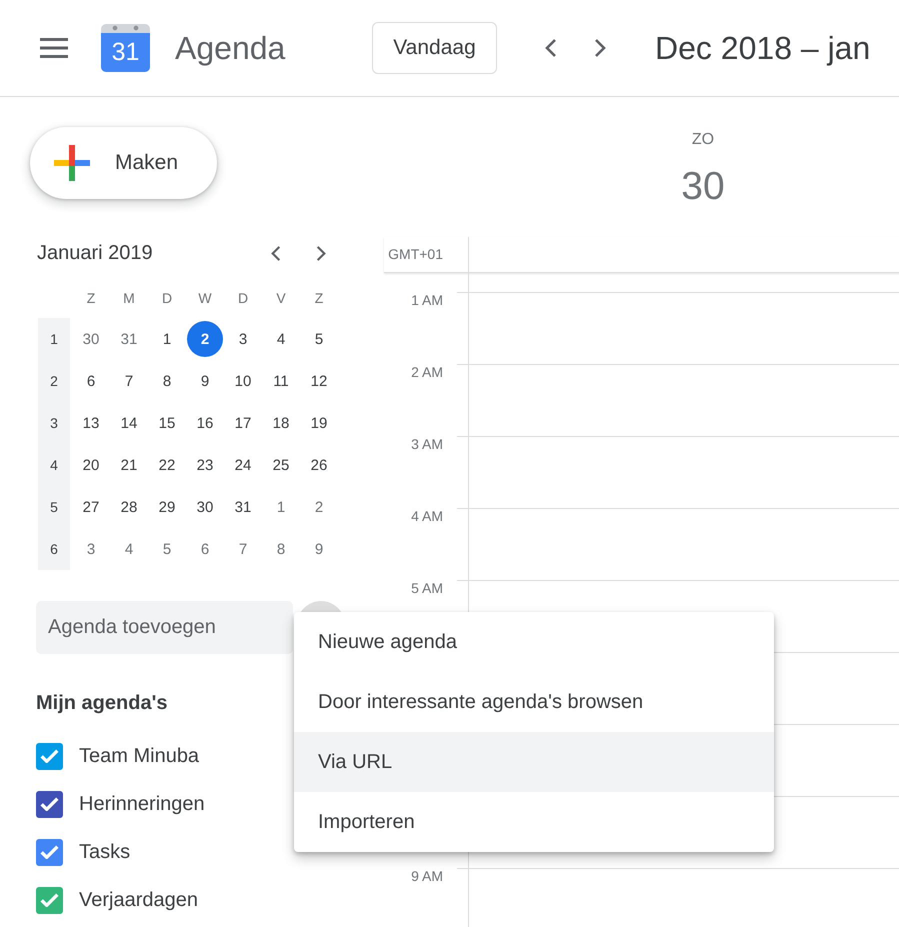 The width and height of the screenshot is (899, 927). I want to click on plus-icon, so click(72, 163).